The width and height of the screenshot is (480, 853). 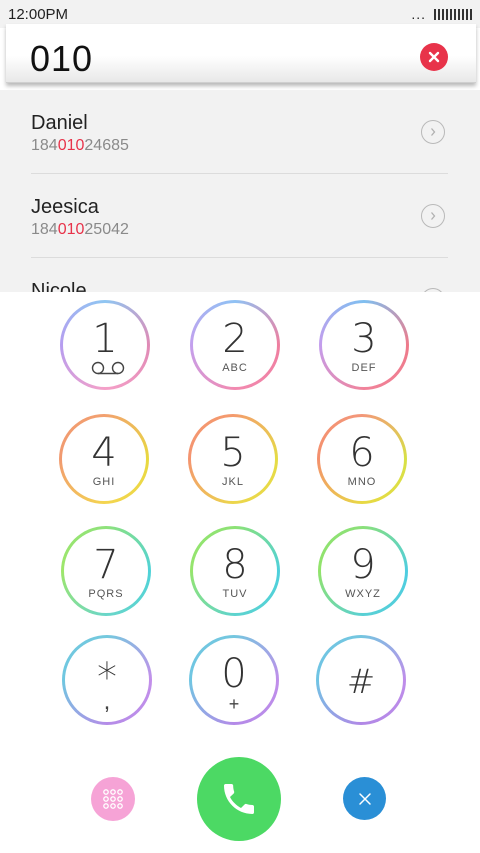 I want to click on key-letters: DEF, so click(x=364, y=368).